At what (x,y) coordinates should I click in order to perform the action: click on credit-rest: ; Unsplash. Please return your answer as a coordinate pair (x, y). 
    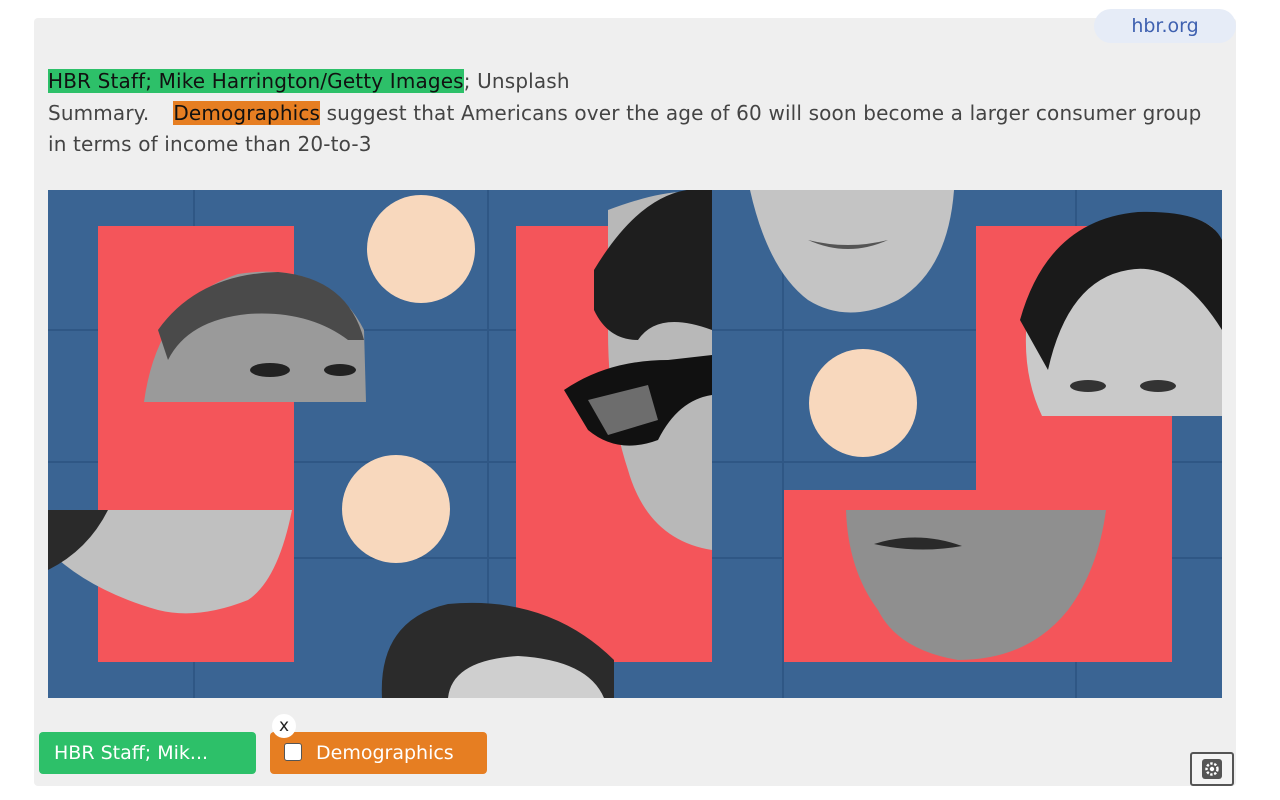
    Looking at the image, I should click on (516, 81).